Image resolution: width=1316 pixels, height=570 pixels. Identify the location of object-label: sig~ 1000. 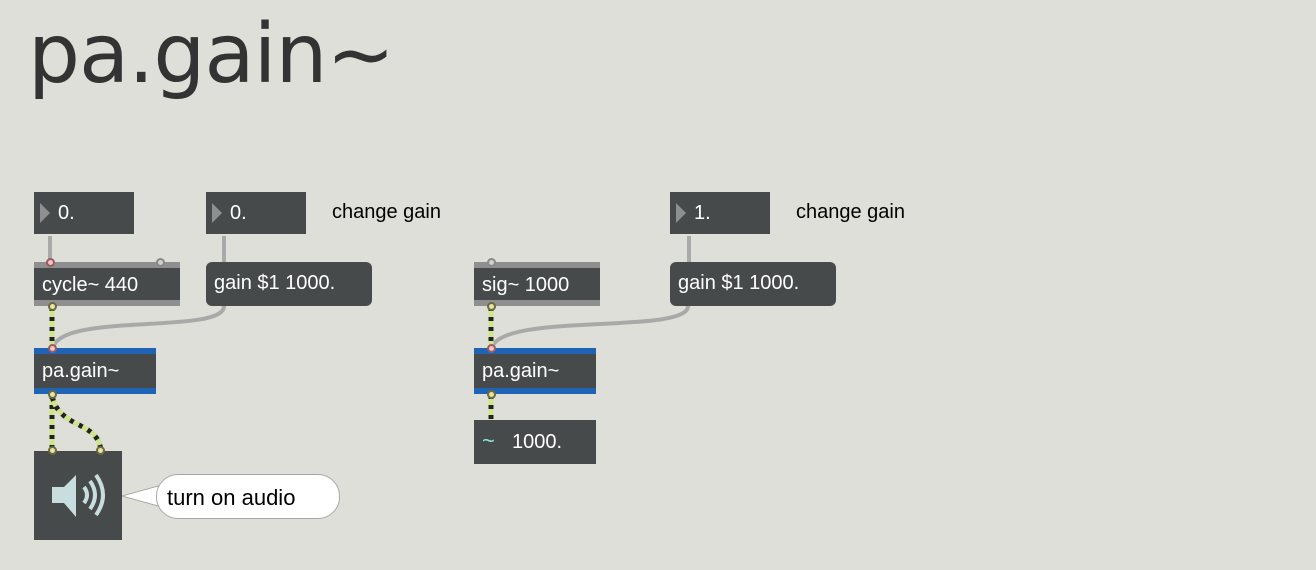
(526, 285).